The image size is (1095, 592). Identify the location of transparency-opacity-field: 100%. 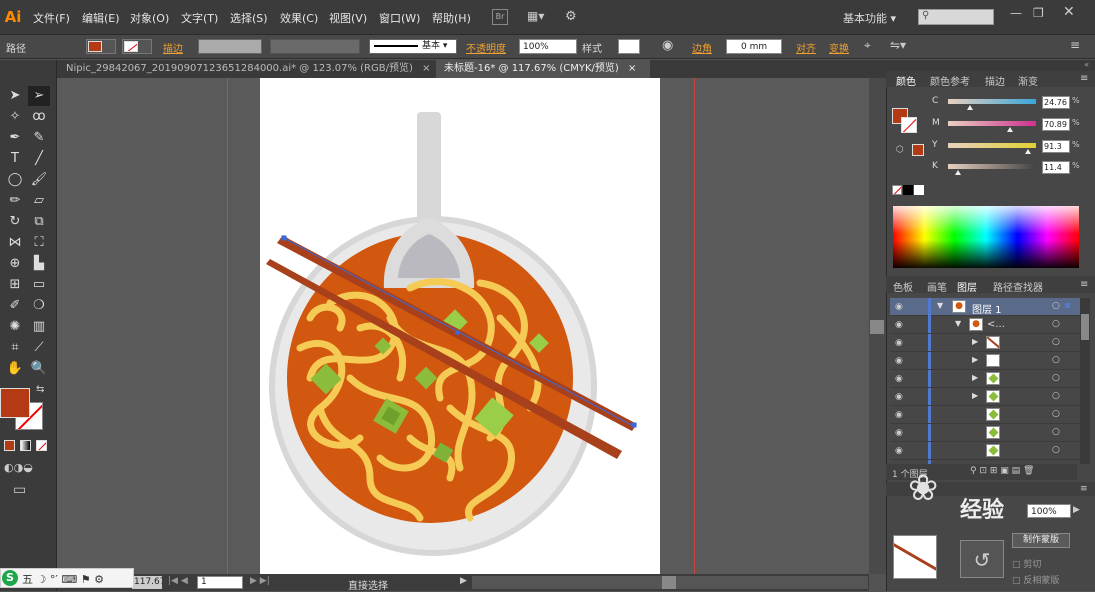
(1049, 511).